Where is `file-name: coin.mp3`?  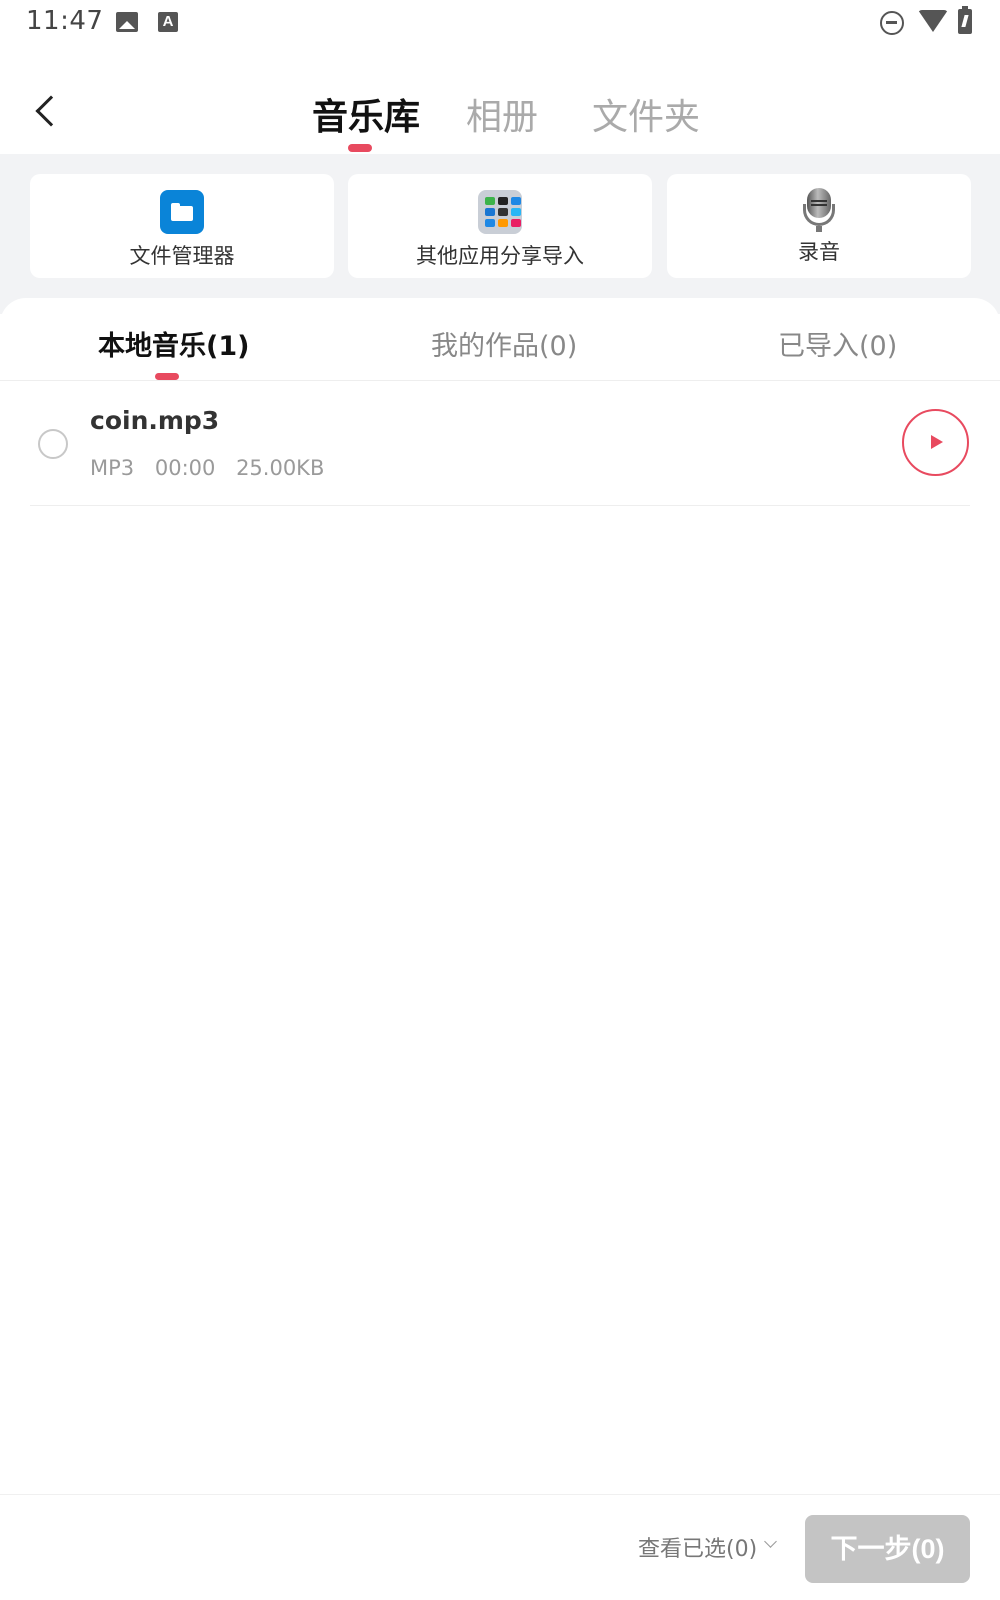
file-name: coin.mp3 is located at coordinates (155, 420).